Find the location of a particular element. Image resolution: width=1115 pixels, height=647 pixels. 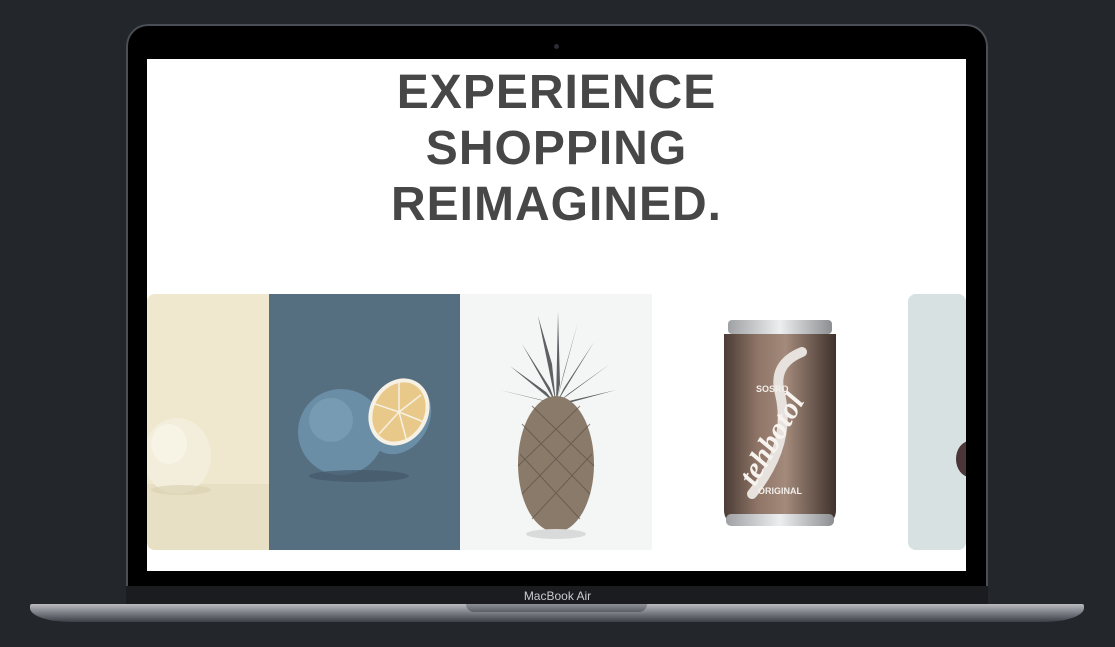

blue-grapefruit-image is located at coordinates (364, 422).